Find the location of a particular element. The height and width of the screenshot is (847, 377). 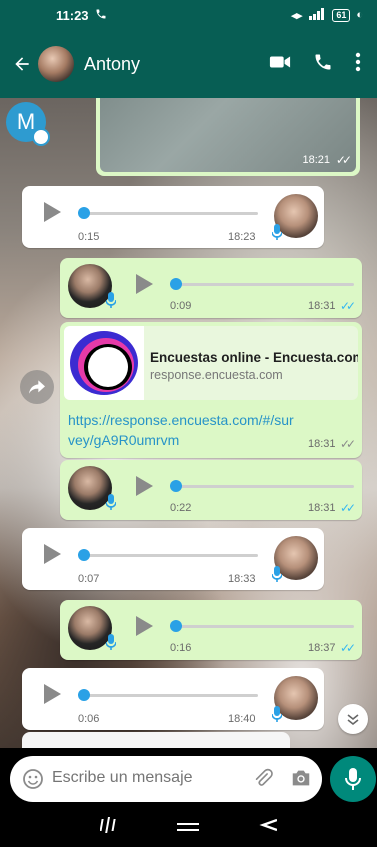

back-nav-icon is located at coordinates (268, 827).